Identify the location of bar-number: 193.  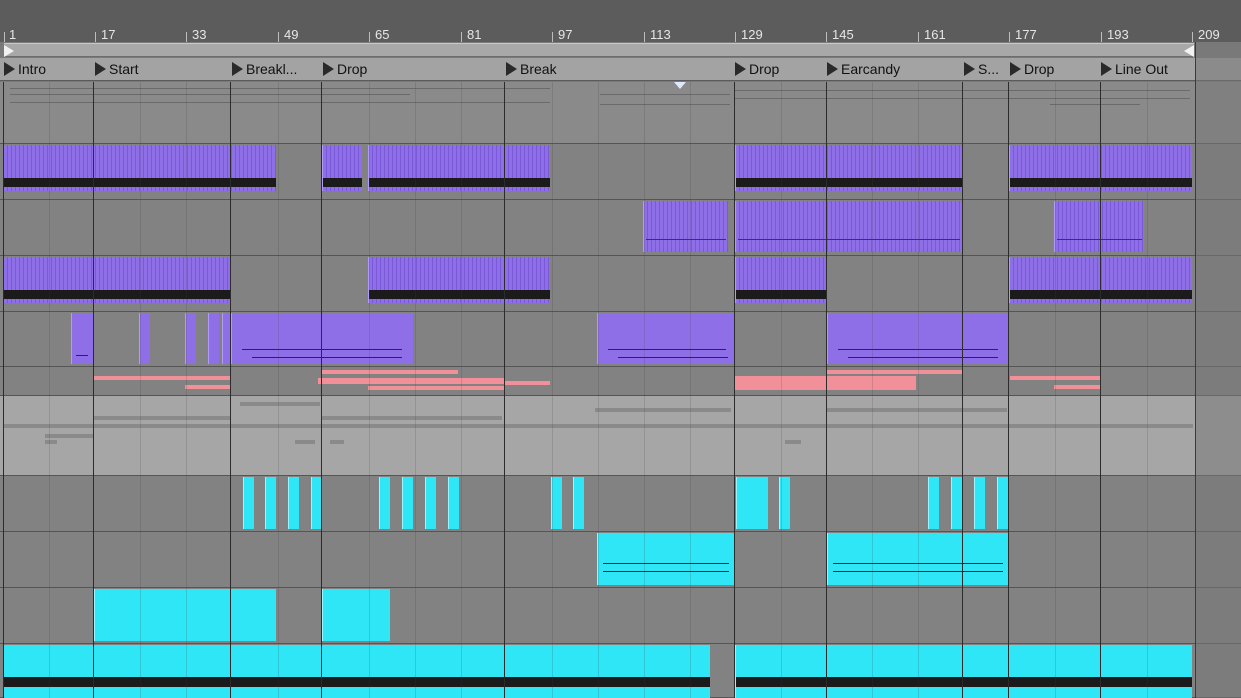
(1118, 34).